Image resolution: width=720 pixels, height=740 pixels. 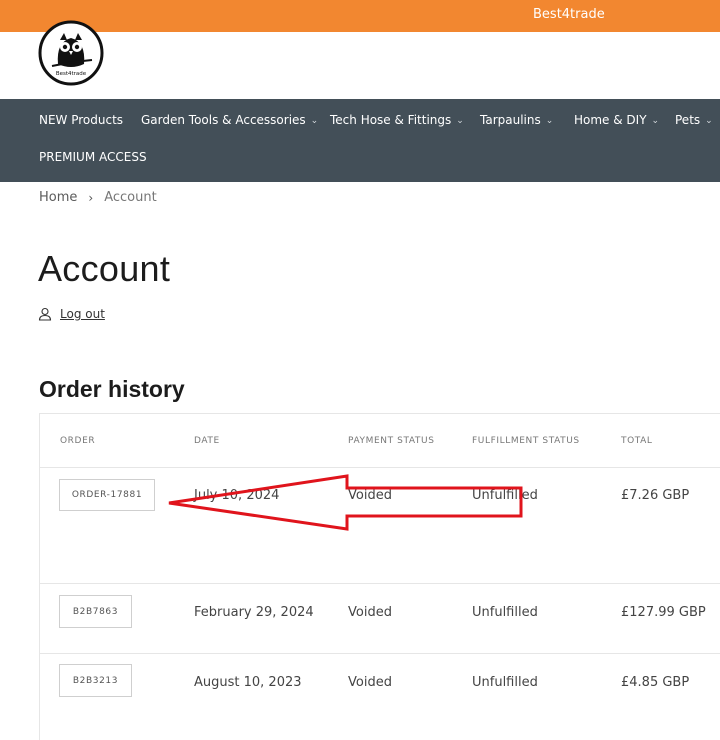 What do you see at coordinates (98, 197) in the screenshot?
I see `breadcrumb: Home › Account` at bounding box center [98, 197].